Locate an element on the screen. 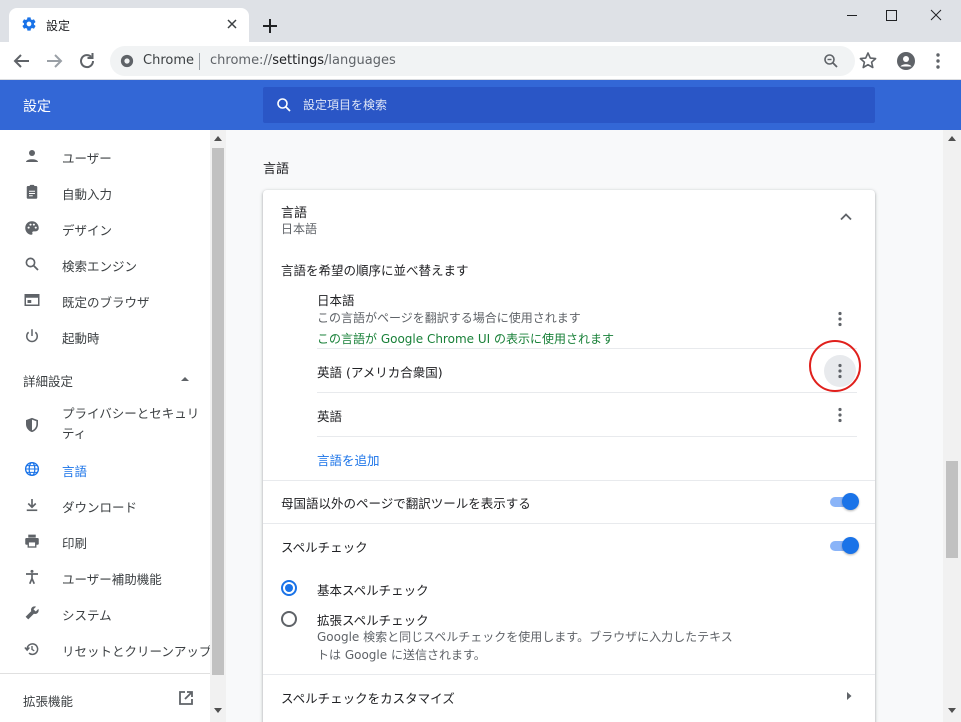 This screenshot has height=722, width=961. translate-offer-label: 母国語以外のページで翻訳ツールを表示する is located at coordinates (406, 503).